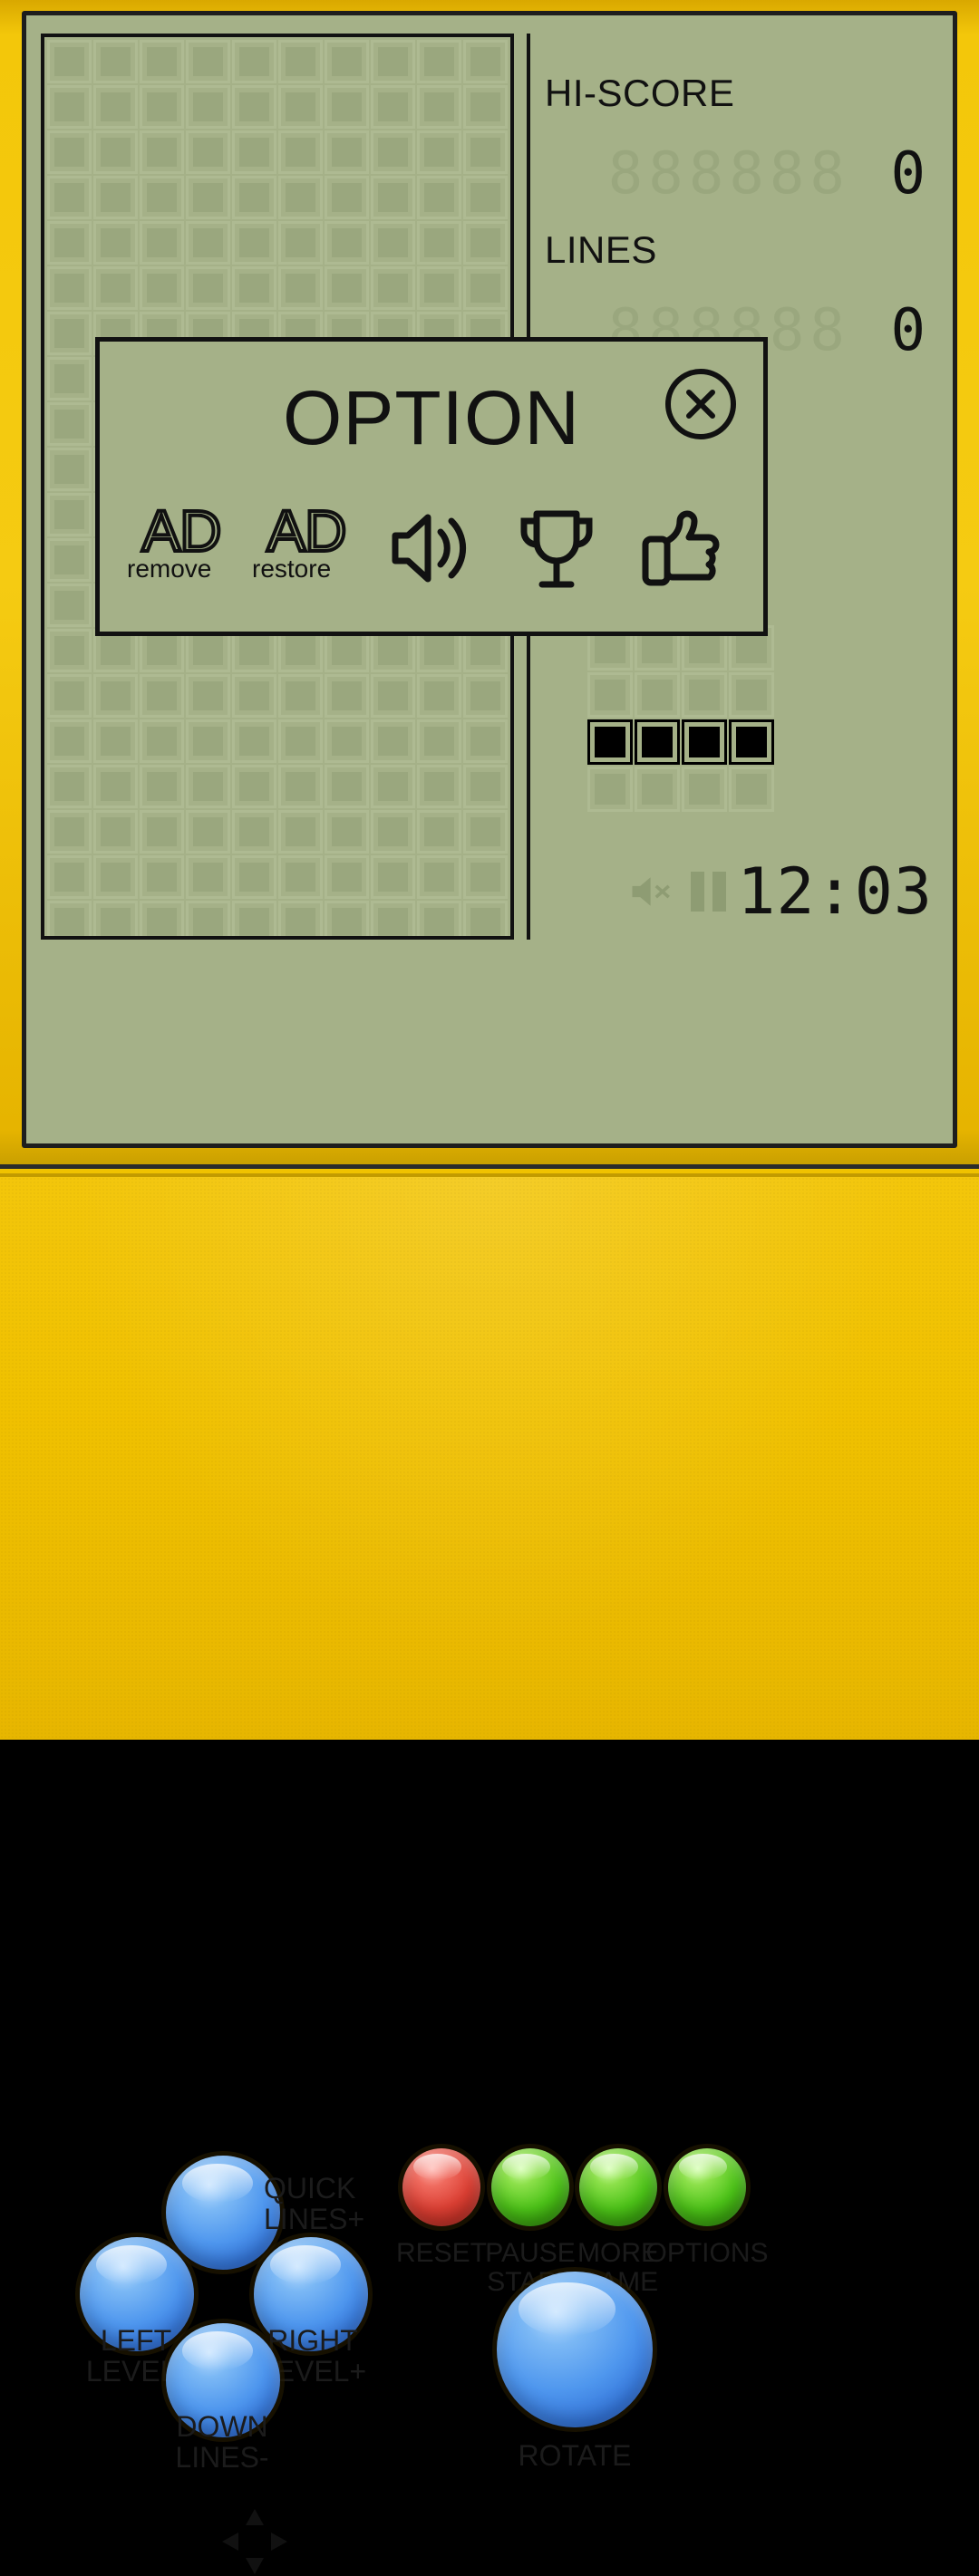  Describe the element at coordinates (910, 173) in the screenshot. I see `hiscore-value: 0` at that location.